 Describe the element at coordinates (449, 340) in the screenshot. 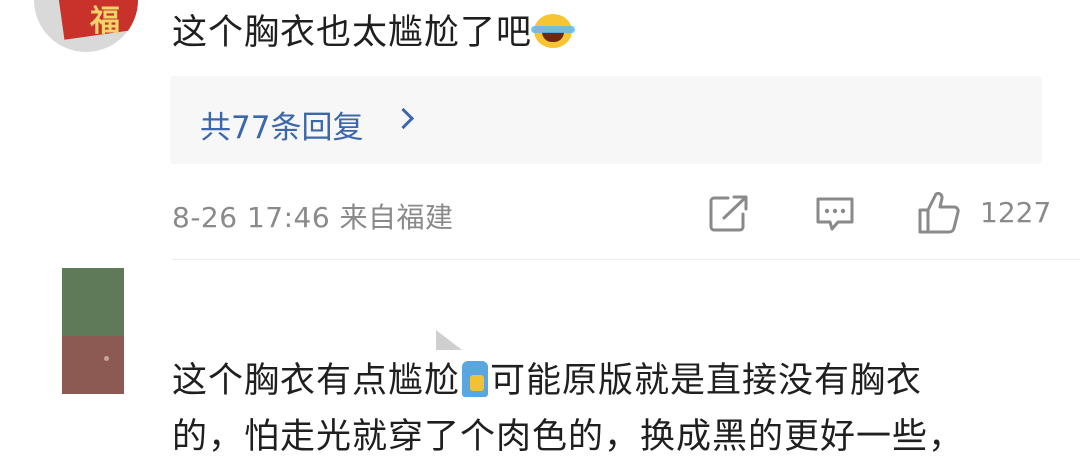

I see `image-corner-fragment` at that location.